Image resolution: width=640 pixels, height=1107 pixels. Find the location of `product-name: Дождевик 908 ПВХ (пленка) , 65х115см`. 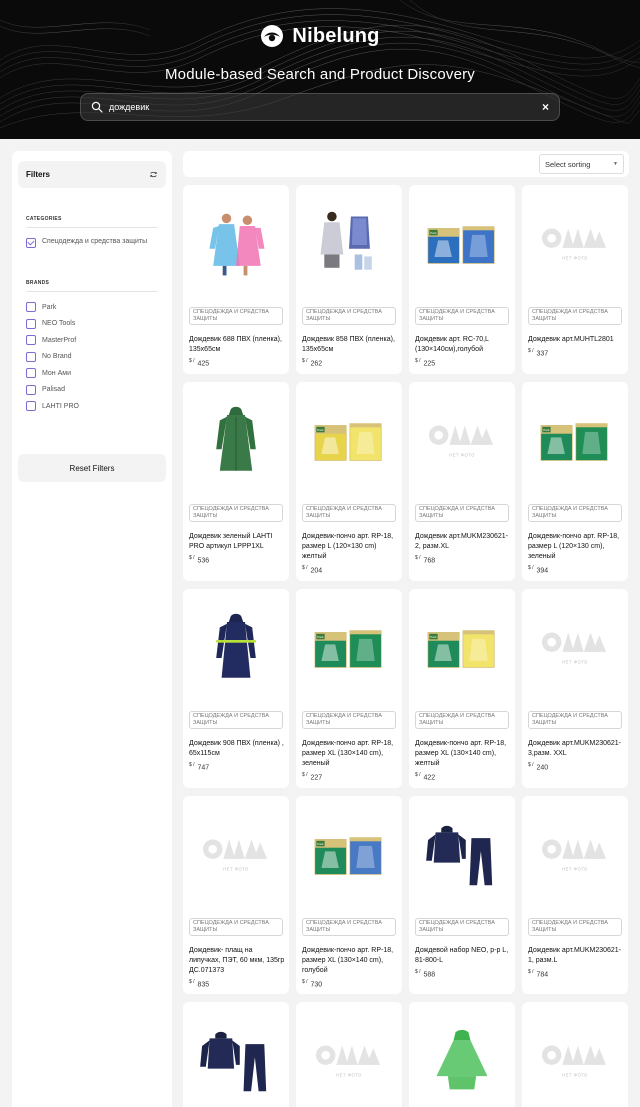

product-name: Дождевик 908 ПВХ (пленка) , 65х115см is located at coordinates (237, 749).